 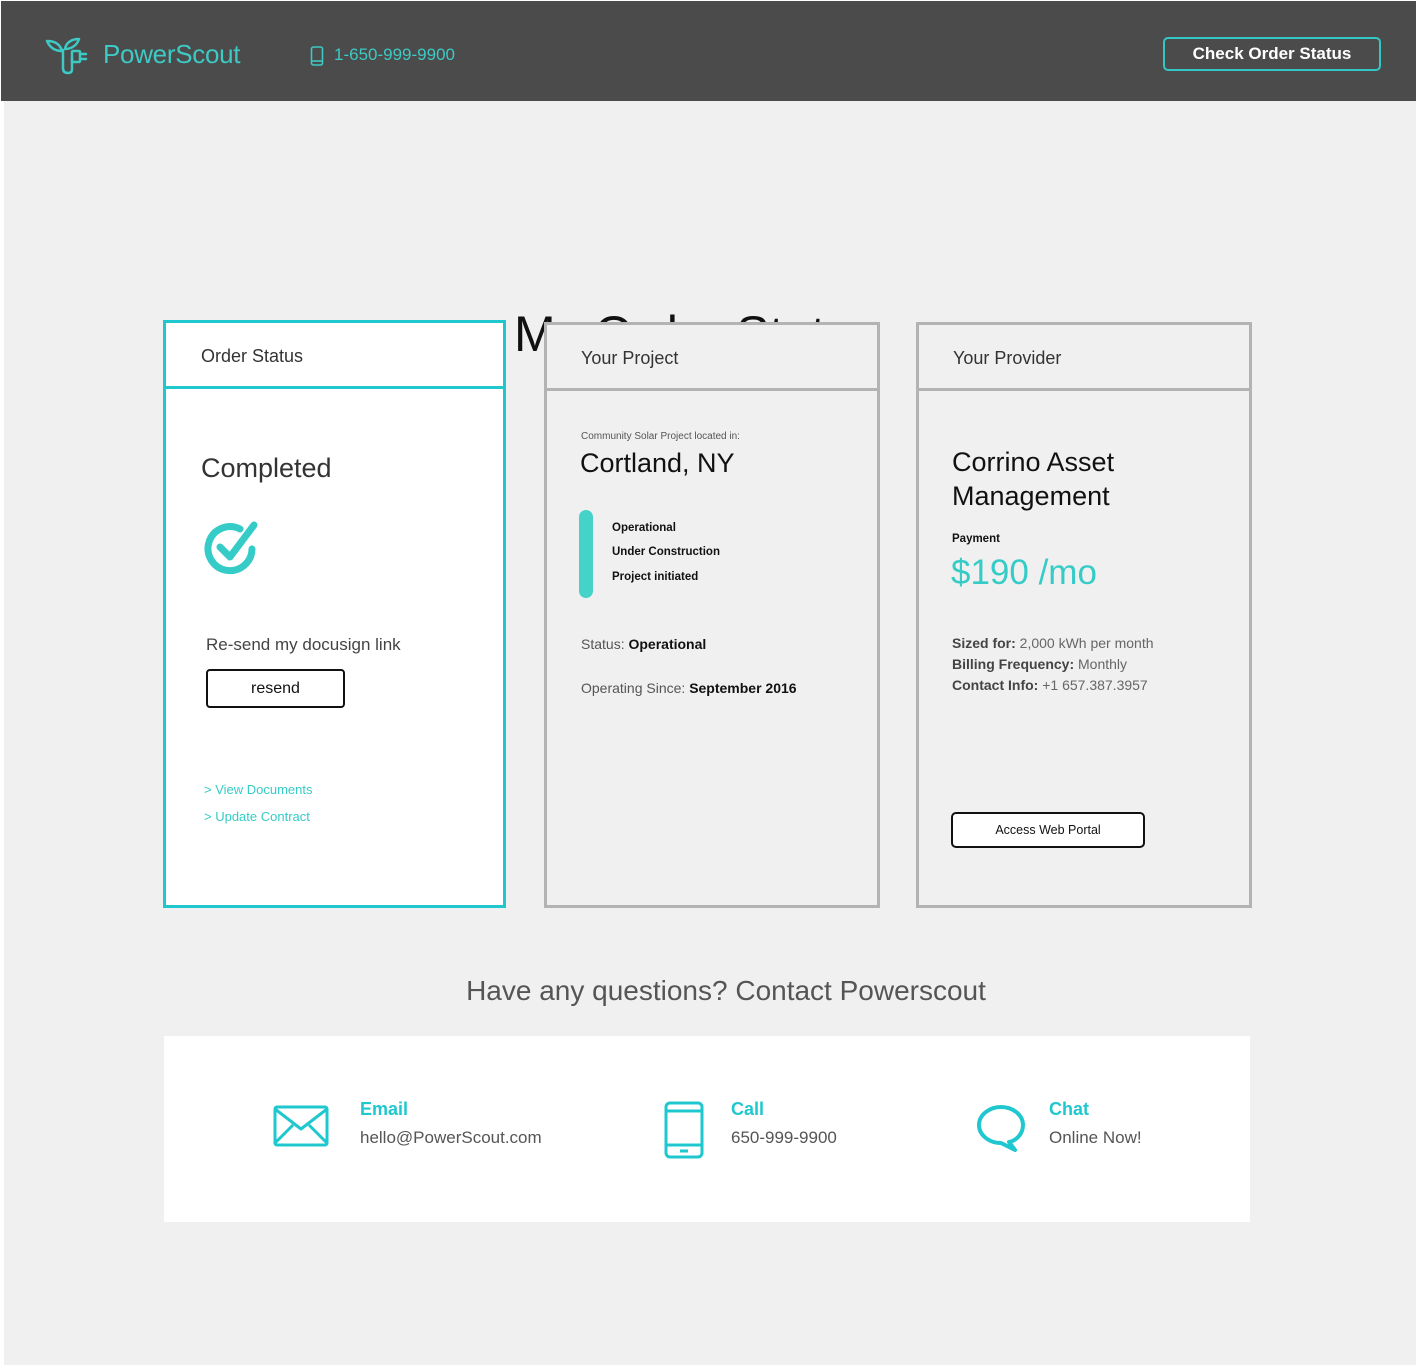 I want to click on location-caption: Community Solar Project located in:, so click(x=660, y=436).